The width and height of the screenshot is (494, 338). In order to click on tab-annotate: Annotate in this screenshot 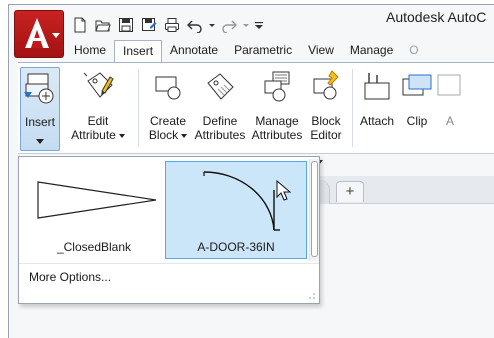, I will do `click(194, 51)`.